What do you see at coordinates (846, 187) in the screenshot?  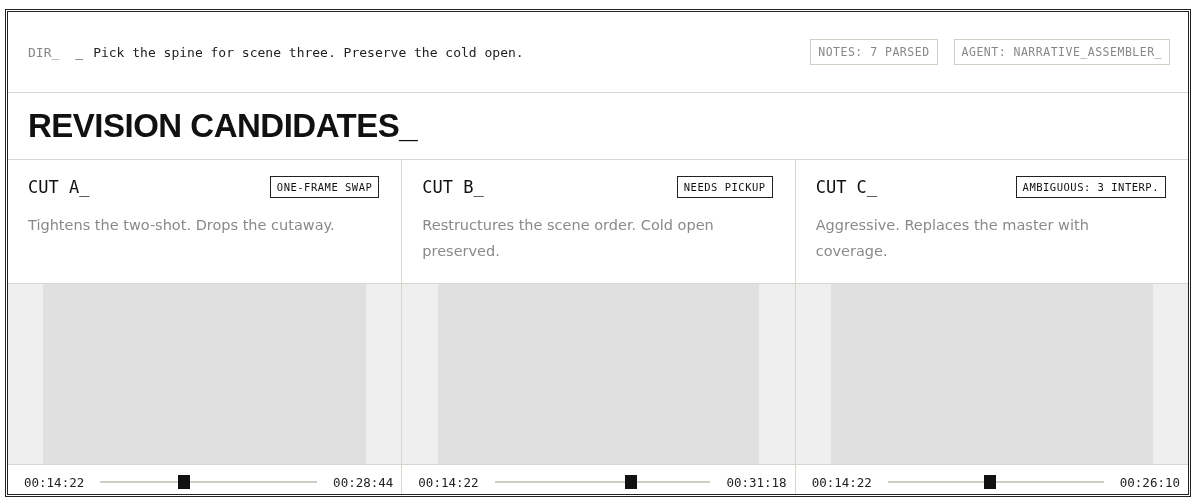 I see `cut-title: CUT C_` at bounding box center [846, 187].